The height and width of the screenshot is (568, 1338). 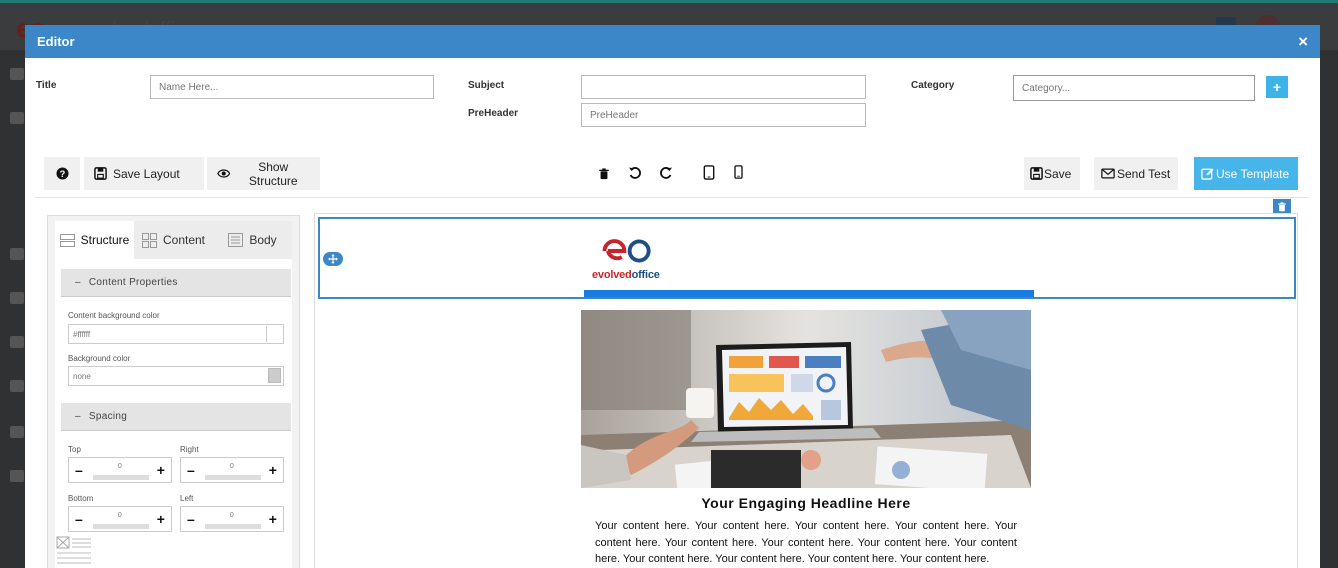 I want to click on spacing-header: – Spacing, so click(x=176, y=417).